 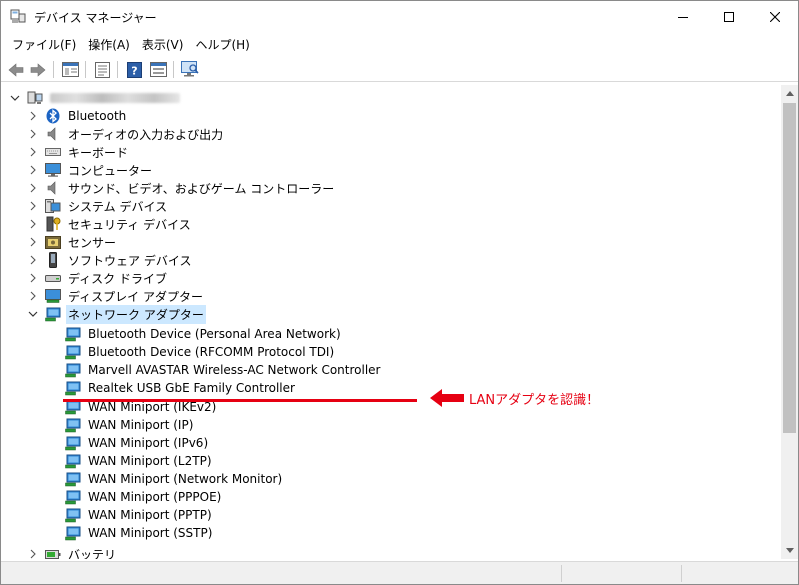 What do you see at coordinates (53, 116) in the screenshot?
I see `bluetooth-icon` at bounding box center [53, 116].